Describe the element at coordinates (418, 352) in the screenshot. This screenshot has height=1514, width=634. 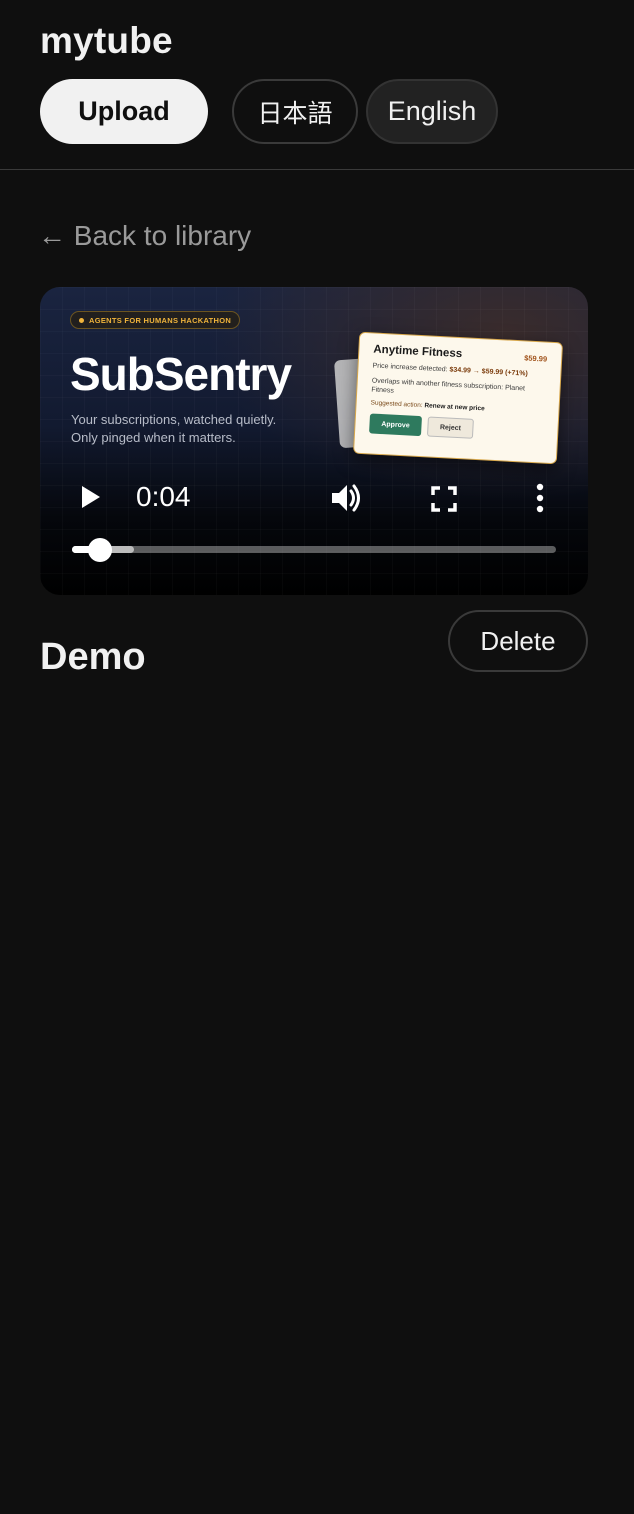
I see `card-name: Anytime Fitness` at that location.